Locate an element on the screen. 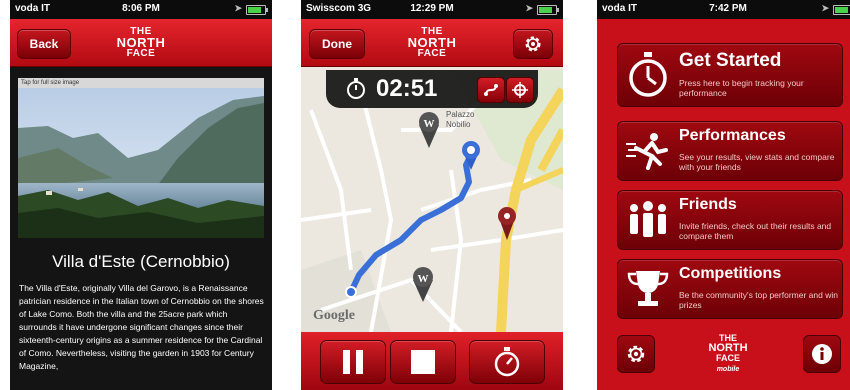 This screenshot has height=390, width=850. status-time: 12:29 PM is located at coordinates (432, 8).